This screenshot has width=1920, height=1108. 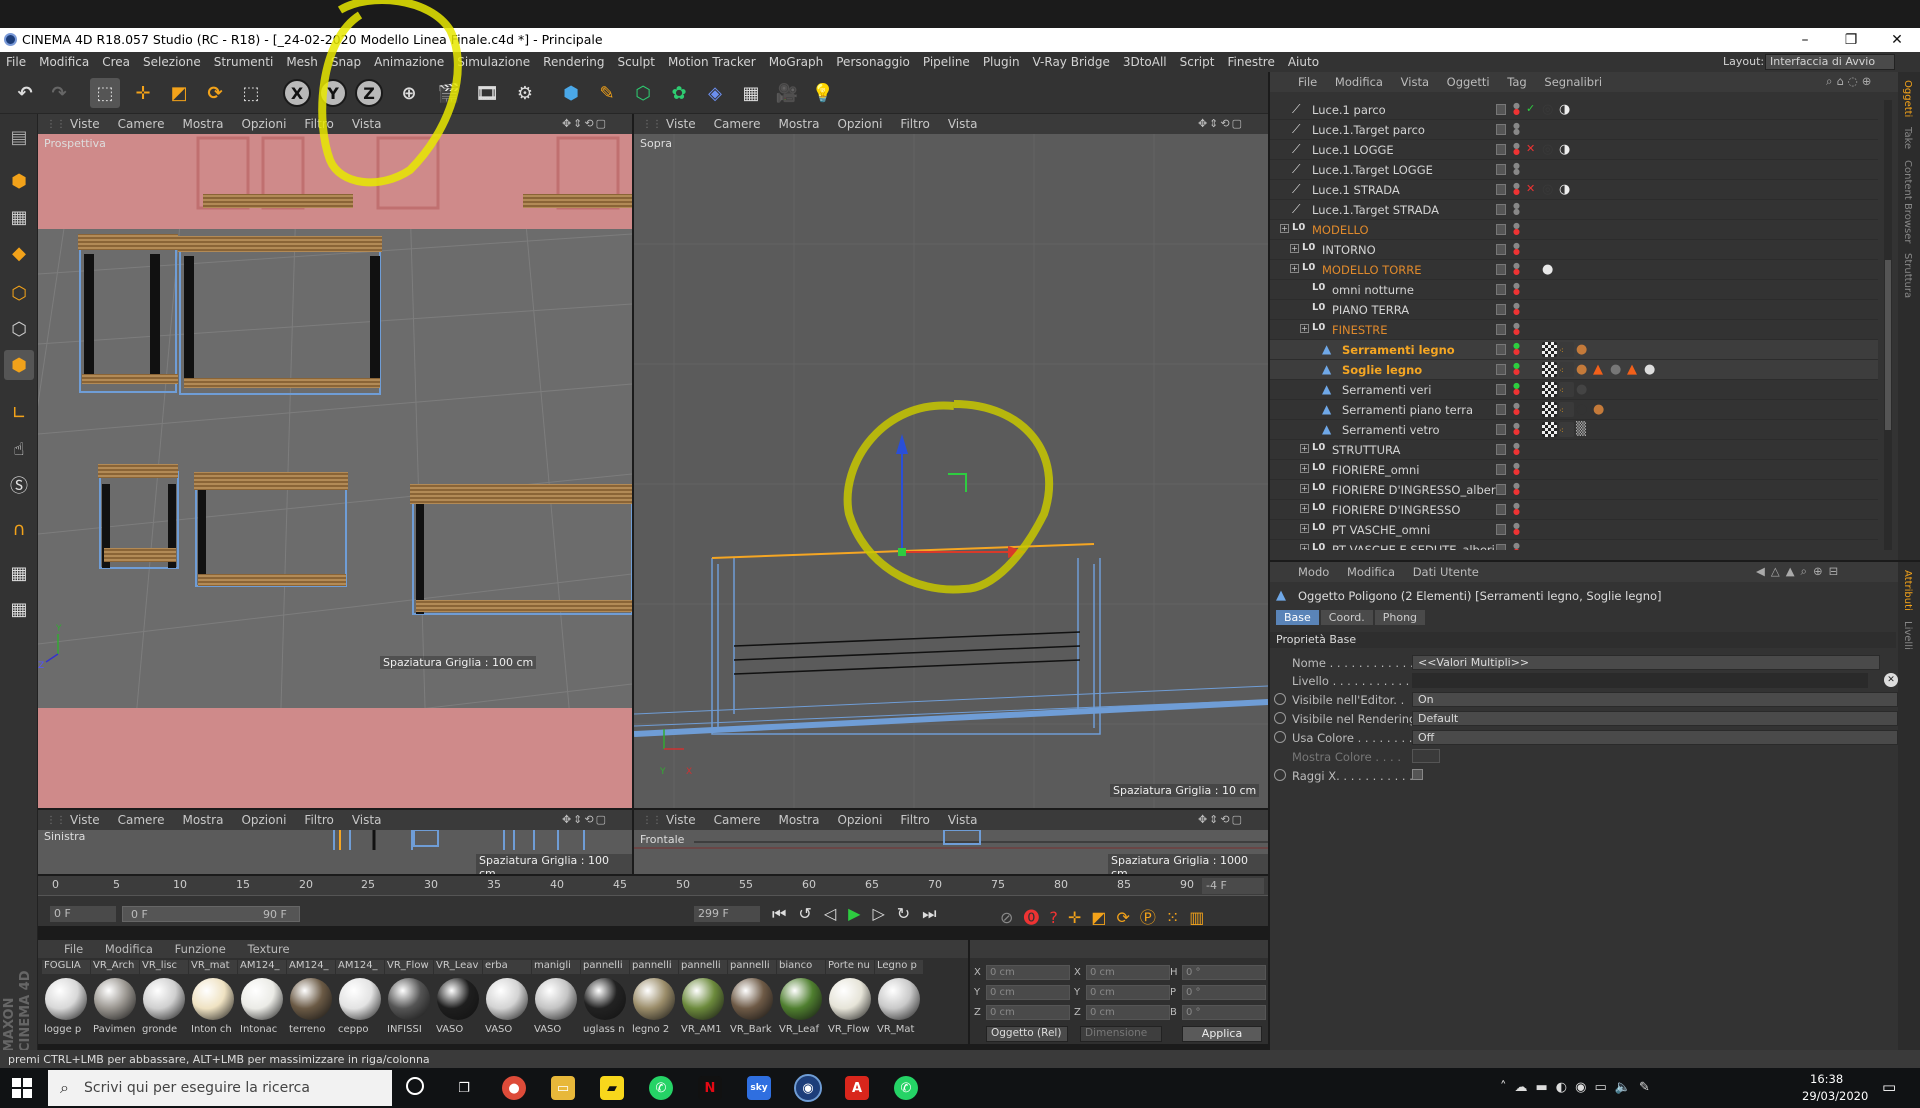 I want to click on object-row: ▲ Serramenti piano terra ● ● ⁖ ● ●, so click(x=1574, y=410).